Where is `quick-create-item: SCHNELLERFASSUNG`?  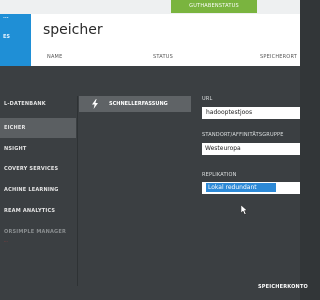
quick-create-item: SCHNELLERFASSUNG is located at coordinates (135, 104).